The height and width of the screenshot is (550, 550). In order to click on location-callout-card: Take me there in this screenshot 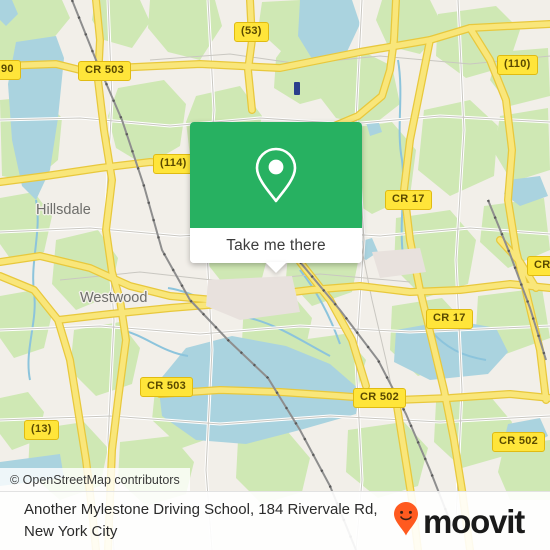, I will do `click(276, 197)`.